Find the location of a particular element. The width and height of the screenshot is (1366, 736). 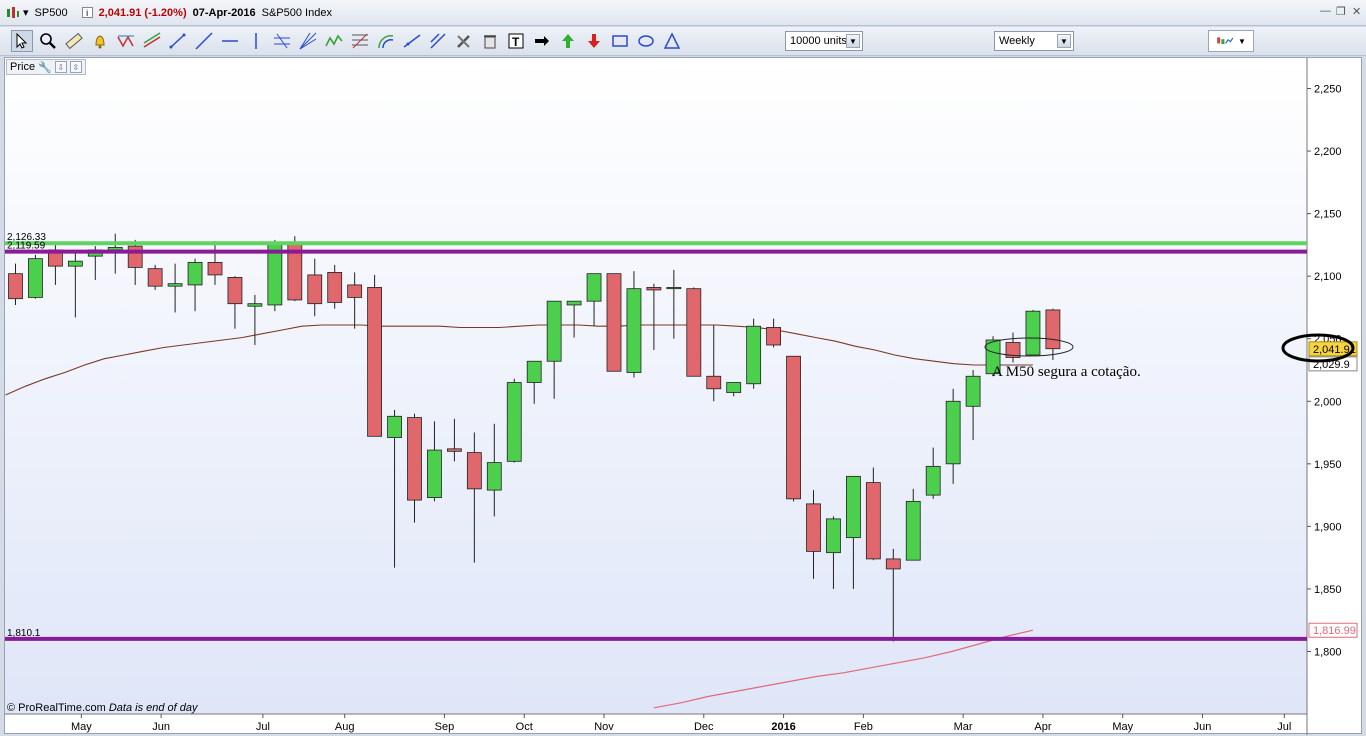

zoom-icon is located at coordinates (48, 41).